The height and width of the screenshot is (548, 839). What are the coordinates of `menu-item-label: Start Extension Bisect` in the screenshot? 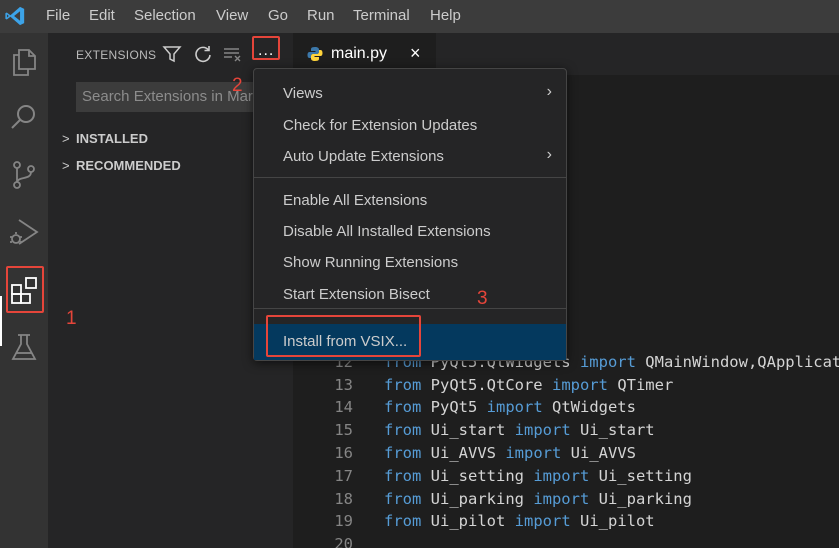 It's located at (356, 294).